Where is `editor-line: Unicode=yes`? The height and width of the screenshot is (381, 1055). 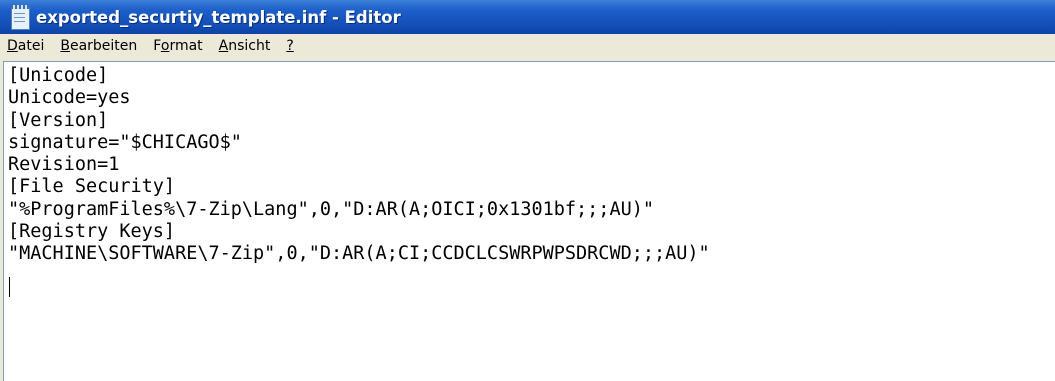
editor-line: Unicode=yes is located at coordinates (69, 98).